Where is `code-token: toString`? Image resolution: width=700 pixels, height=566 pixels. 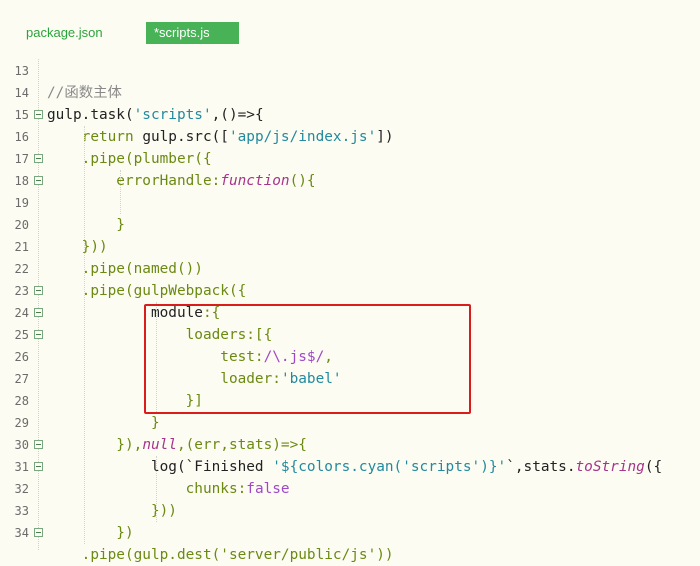 code-token: toString is located at coordinates (610, 467).